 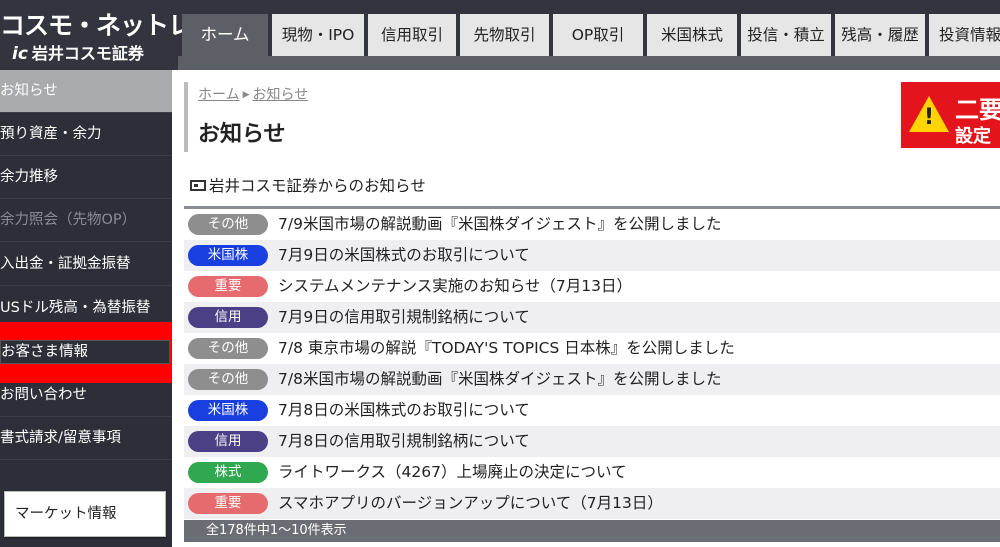 I want to click on two-factor-alert-banner: ! 二要 設定, so click(x=950, y=115).